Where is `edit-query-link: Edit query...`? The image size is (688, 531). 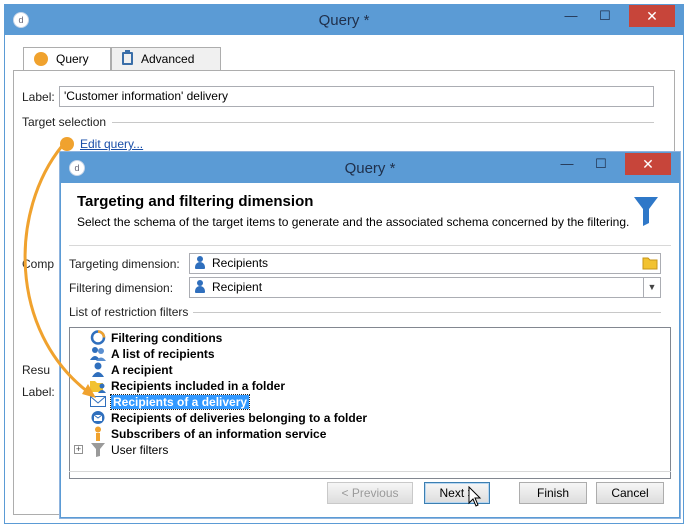 edit-query-link: Edit query... is located at coordinates (111, 144).